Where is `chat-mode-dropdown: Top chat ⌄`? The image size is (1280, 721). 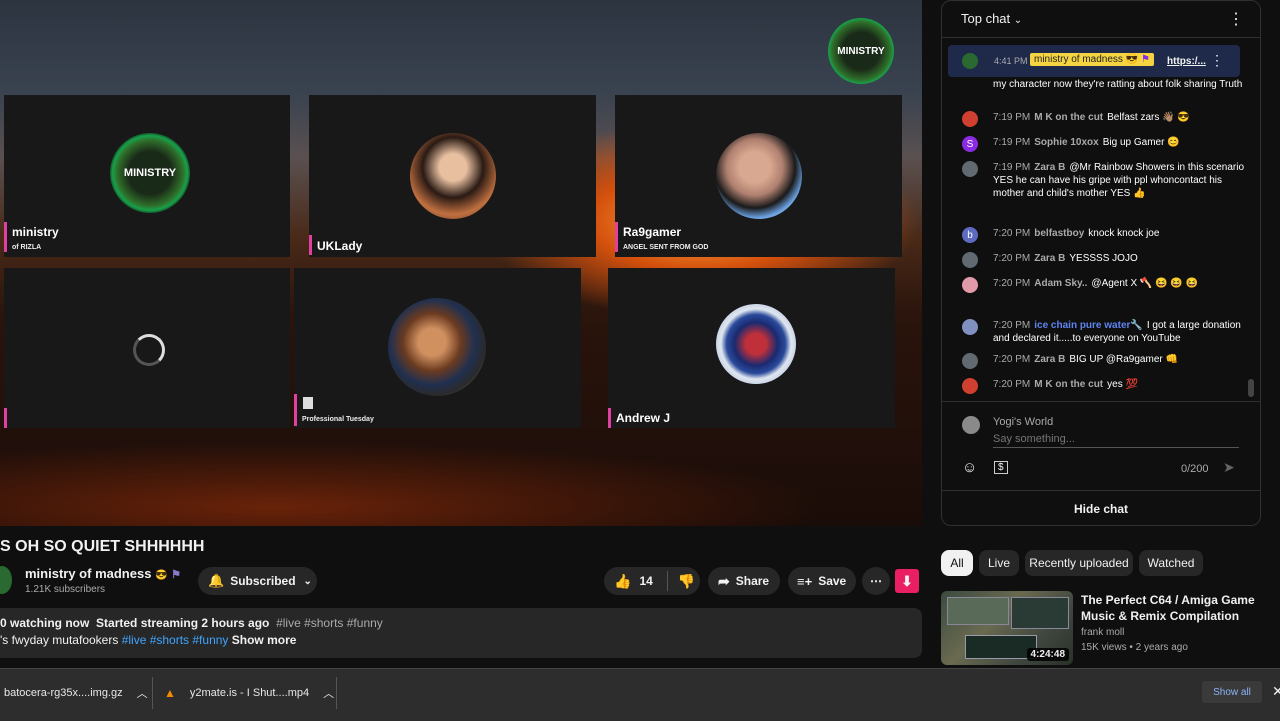
chat-mode-dropdown: Top chat ⌄ is located at coordinates (991, 18).